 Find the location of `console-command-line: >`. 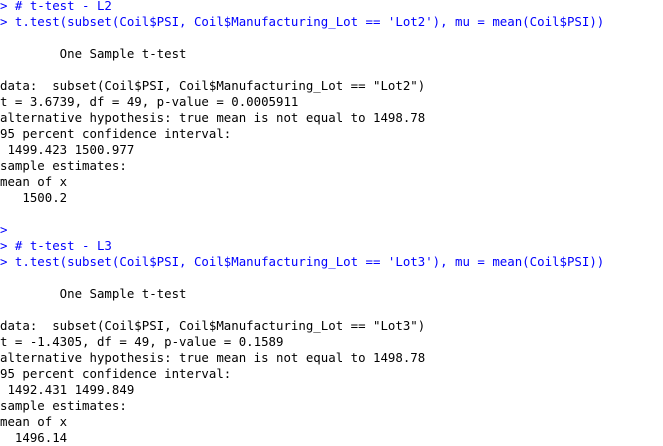

console-command-line: > is located at coordinates (7, 229).